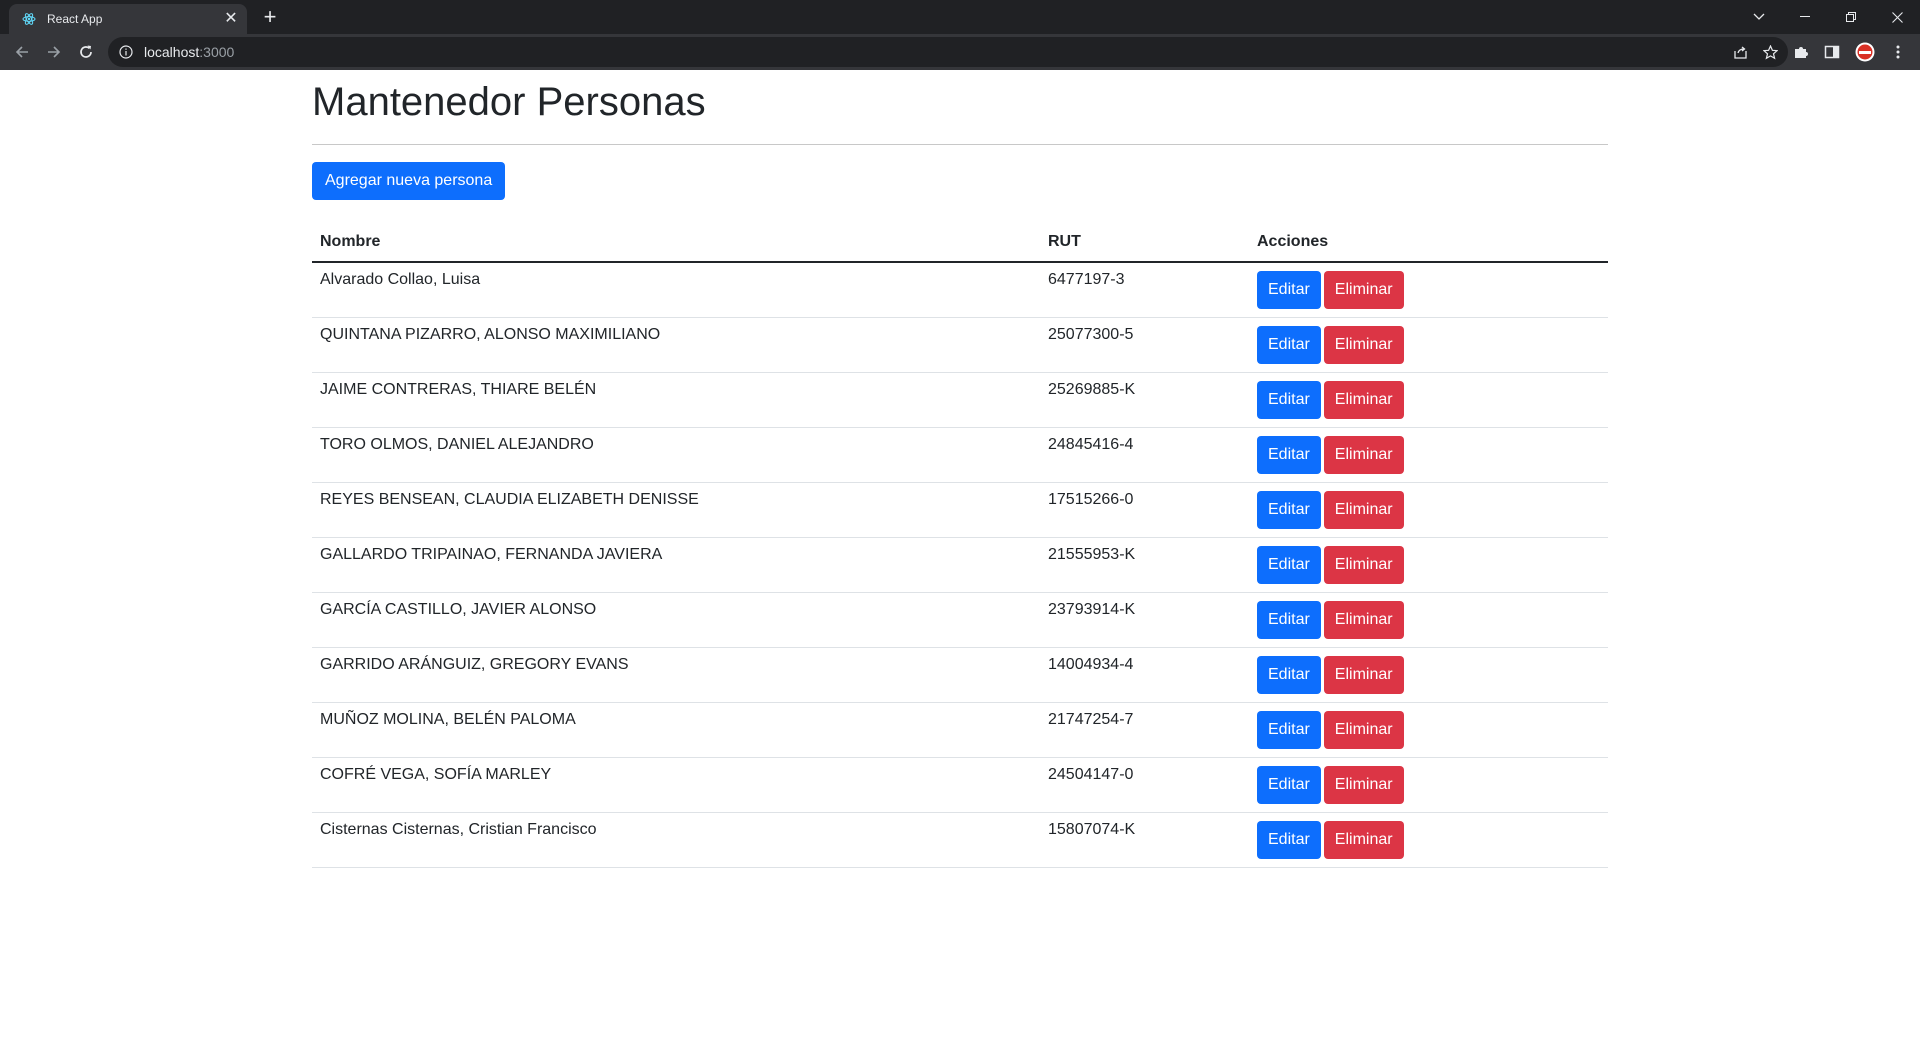  What do you see at coordinates (217, 52) in the screenshot?
I see `url-port: :3000` at bounding box center [217, 52].